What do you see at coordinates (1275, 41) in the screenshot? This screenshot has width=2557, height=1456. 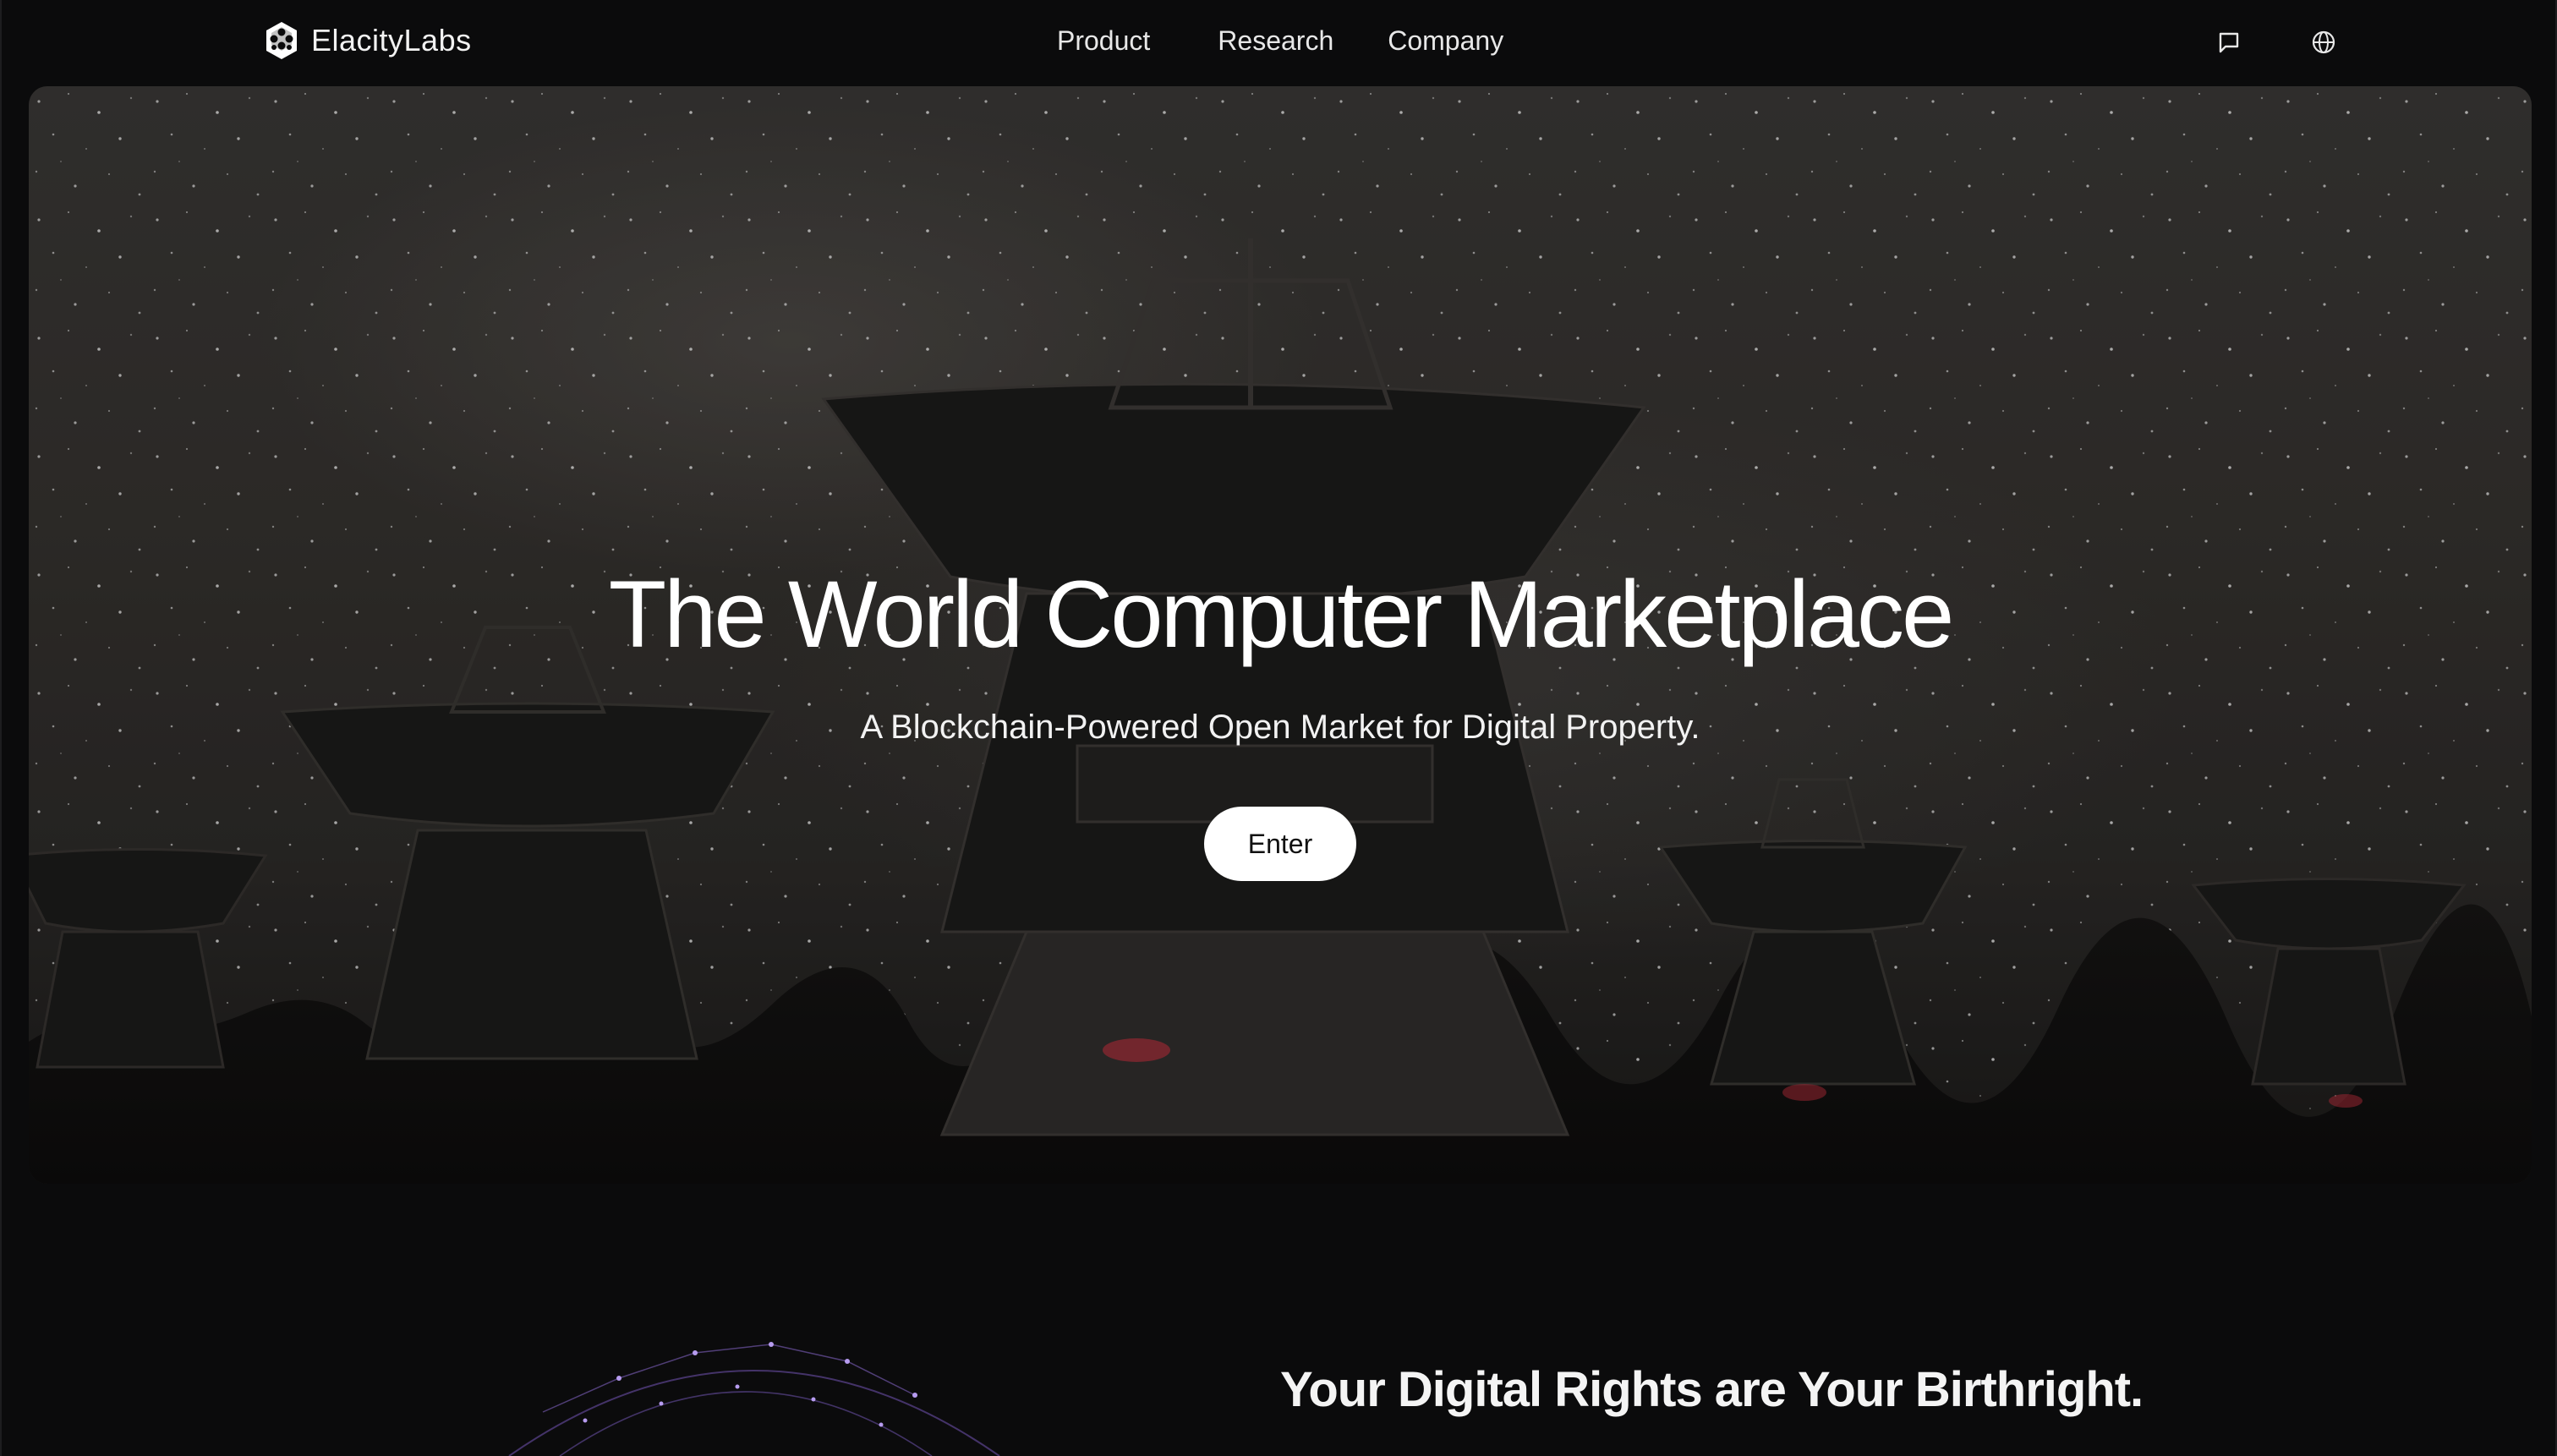 I see `nav-link-research: Research` at bounding box center [1275, 41].